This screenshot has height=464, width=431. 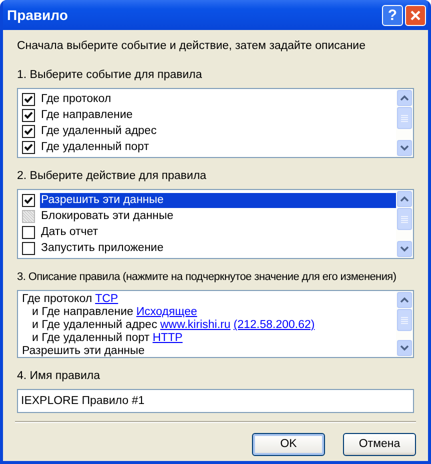 I want to click on item-label: Где удаленный адрес, so click(x=99, y=131).